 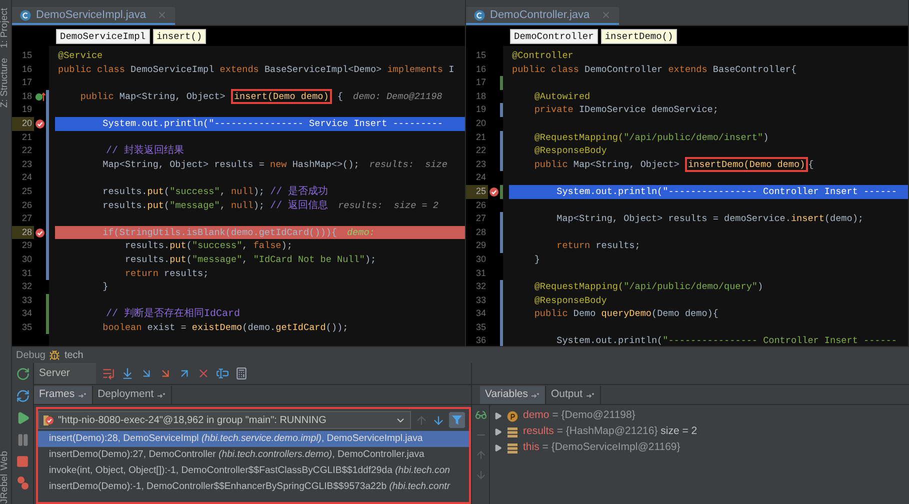 I want to click on line-number: 15, so click(x=26, y=55).